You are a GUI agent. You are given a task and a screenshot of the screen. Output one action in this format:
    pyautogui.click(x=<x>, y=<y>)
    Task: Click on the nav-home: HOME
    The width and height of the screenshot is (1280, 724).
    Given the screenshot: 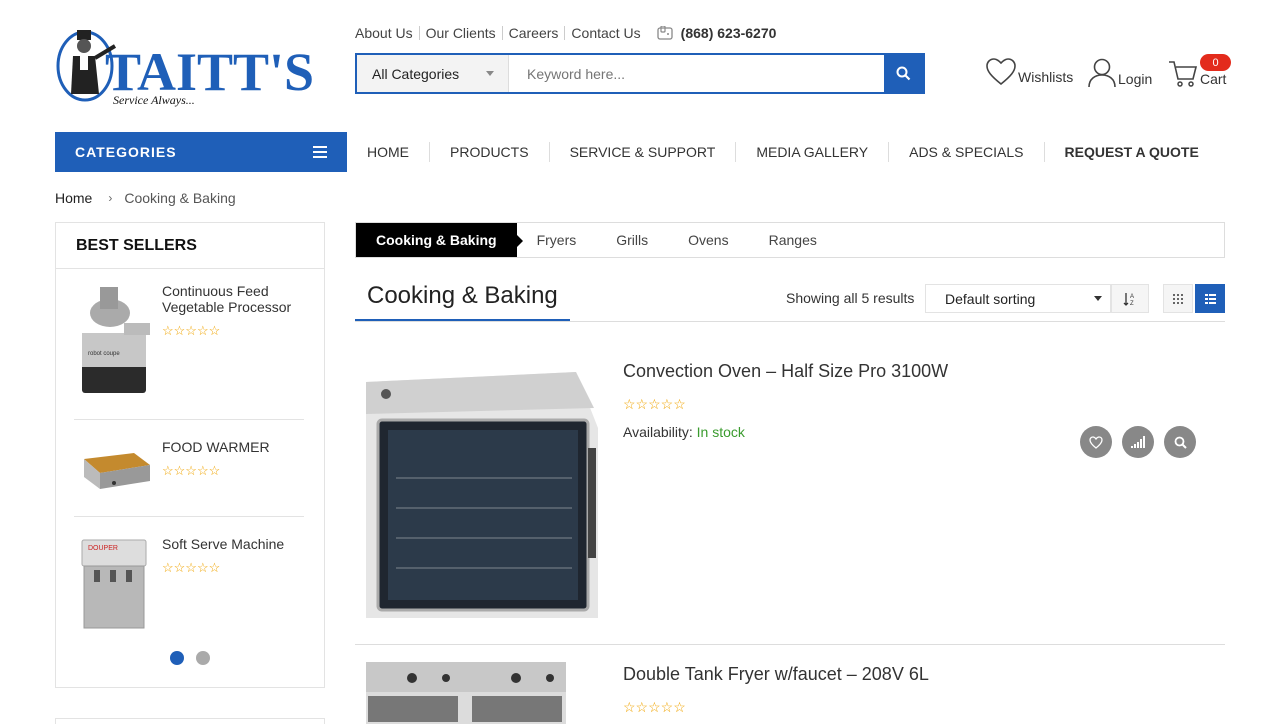 What is the action you would take?
    pyautogui.click(x=388, y=152)
    